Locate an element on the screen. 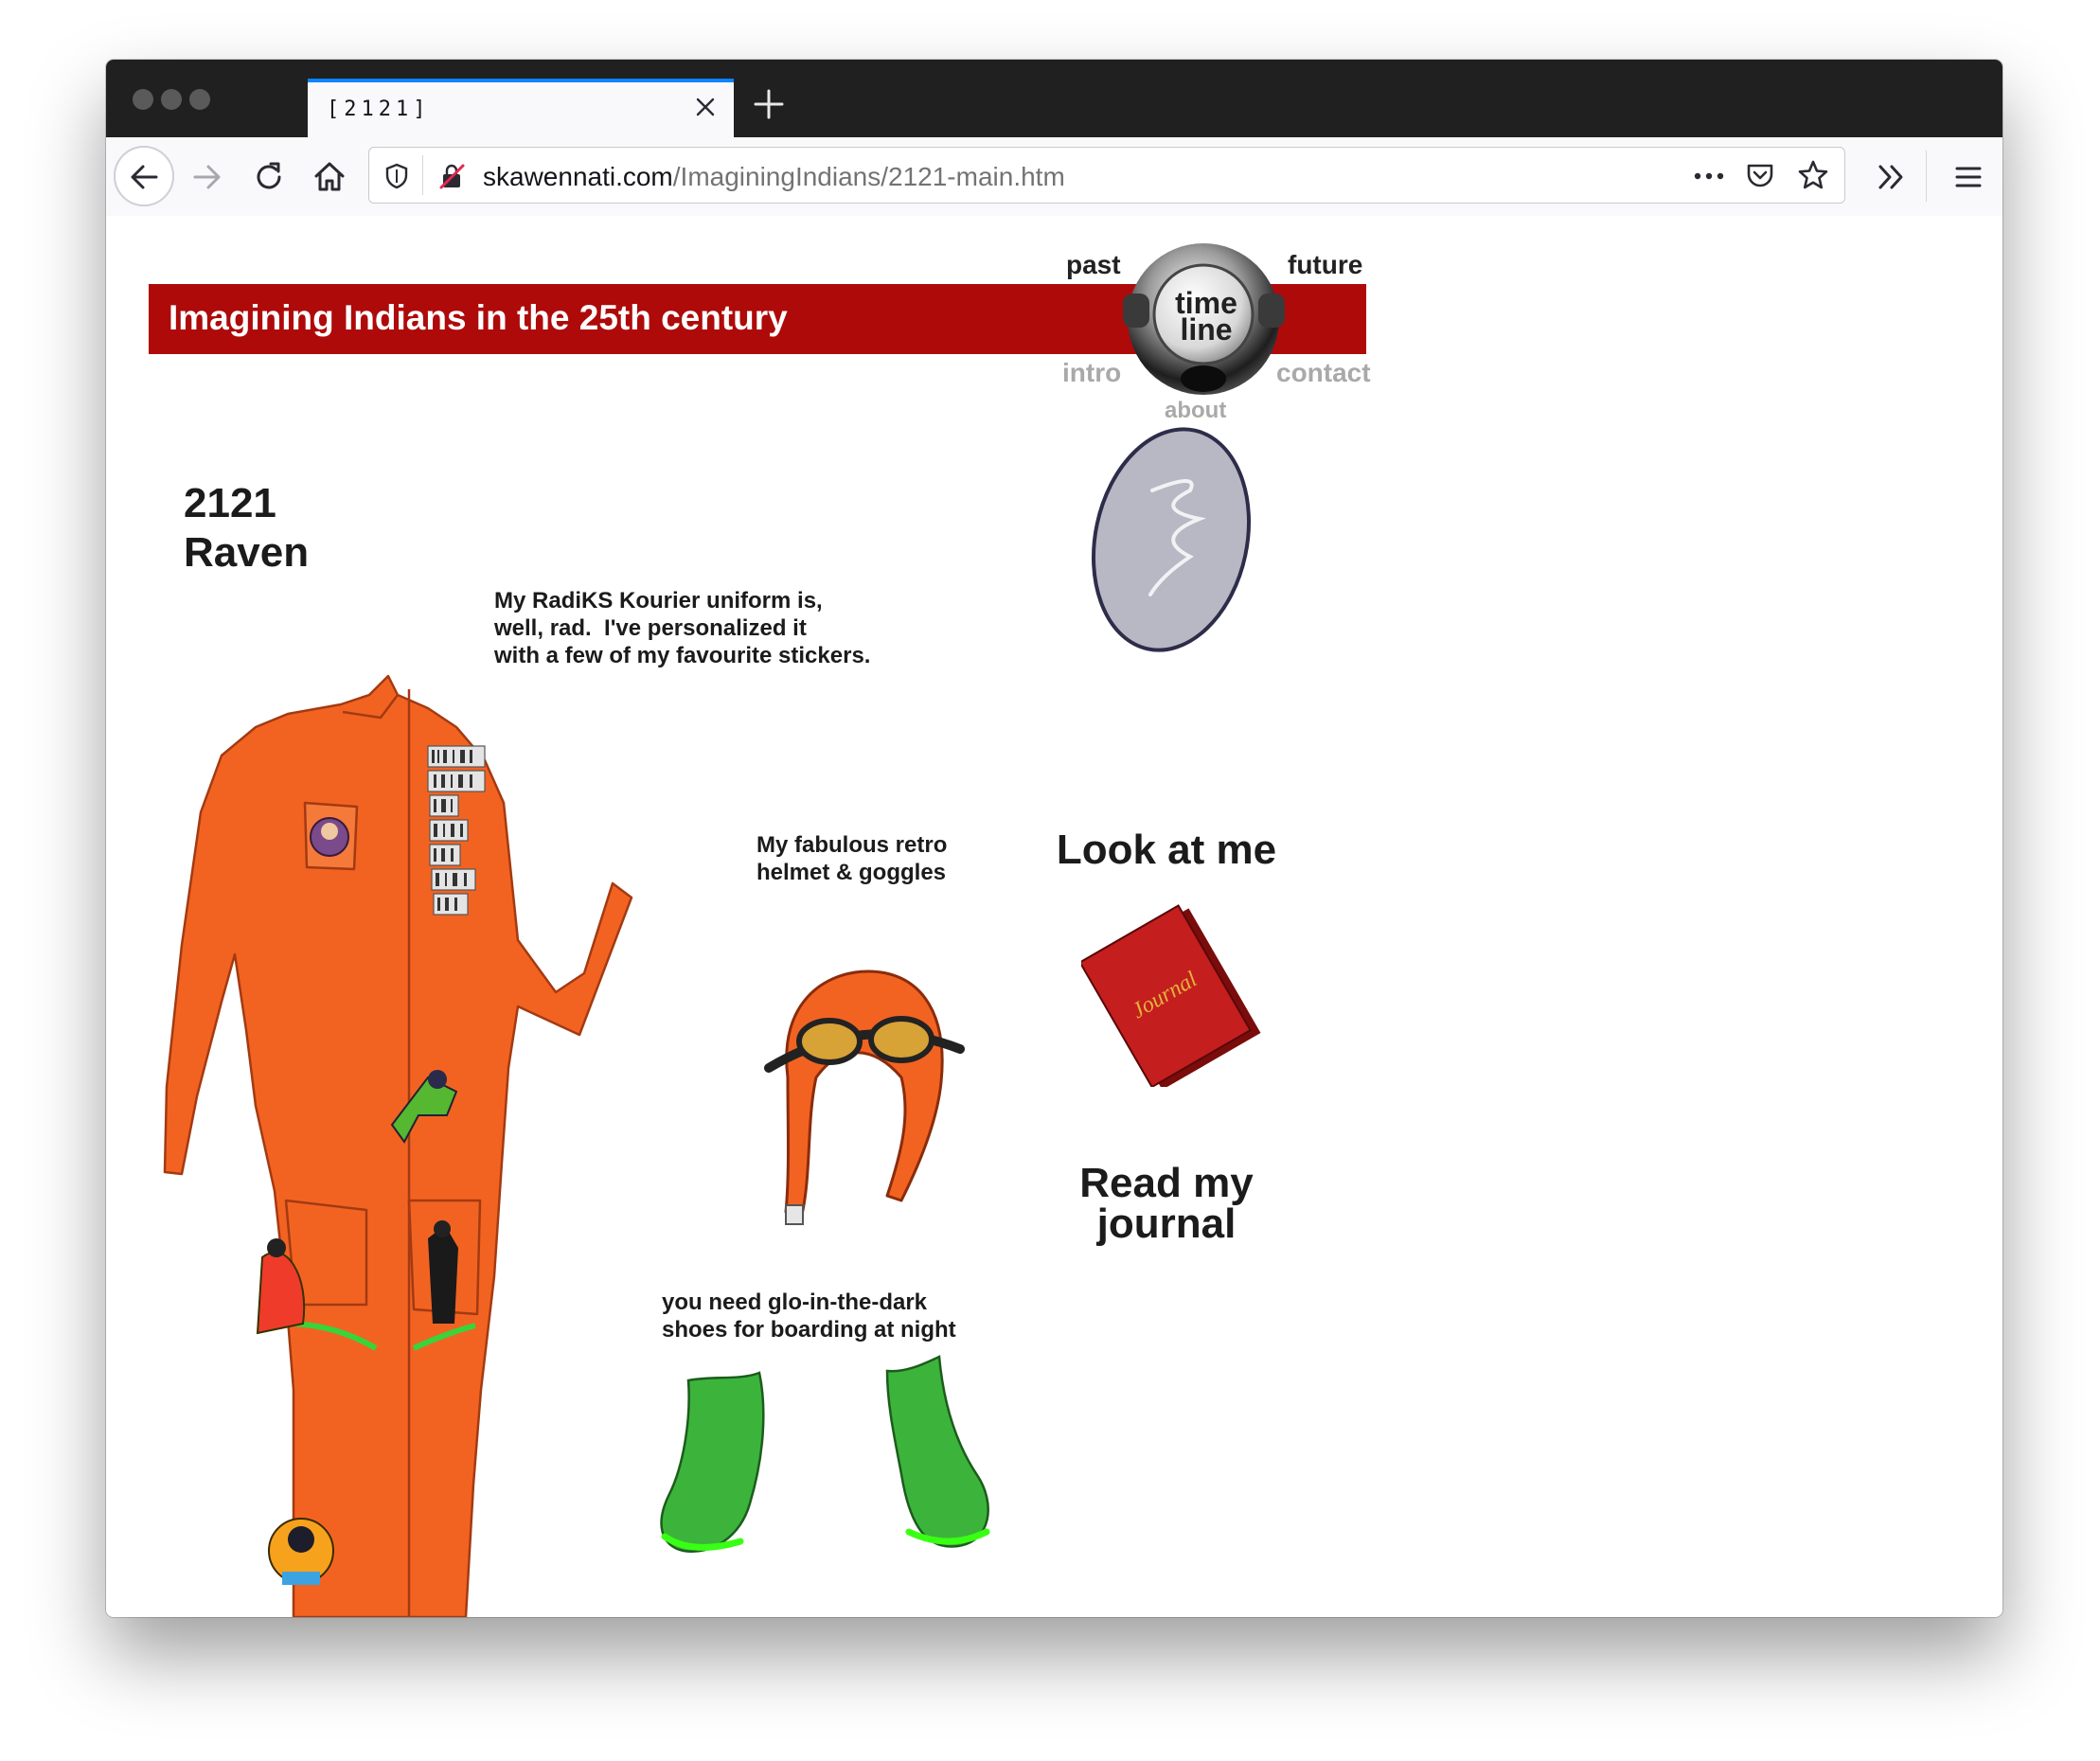 The width and height of the screenshot is (2100, 1761). back-button is located at coordinates (144, 176).